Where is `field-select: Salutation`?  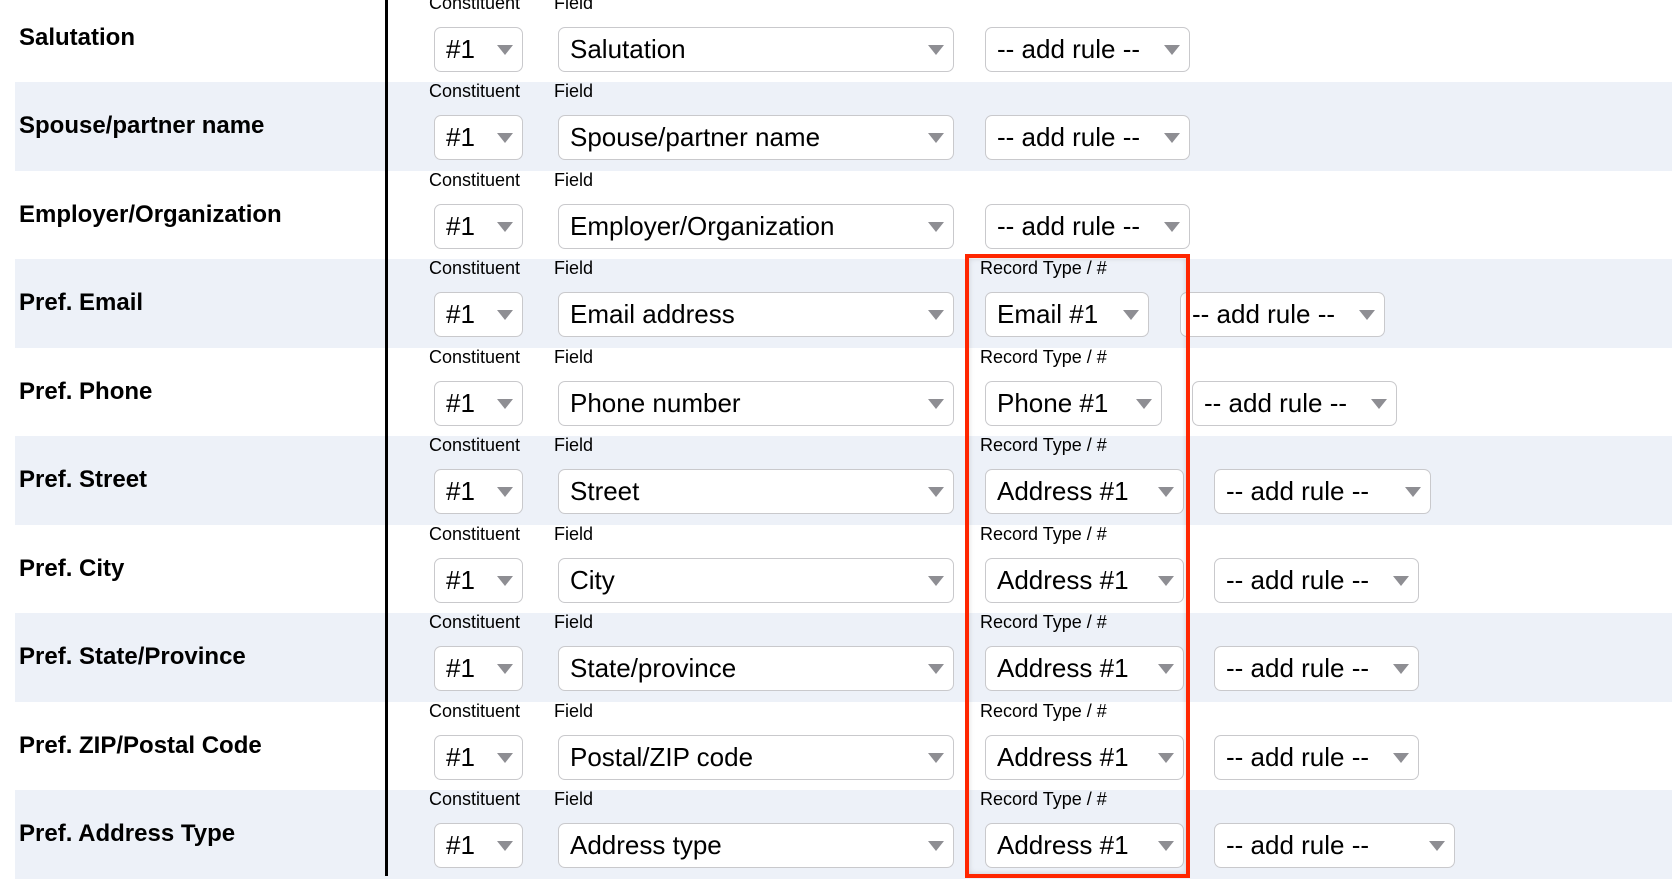
field-select: Salutation is located at coordinates (756, 49).